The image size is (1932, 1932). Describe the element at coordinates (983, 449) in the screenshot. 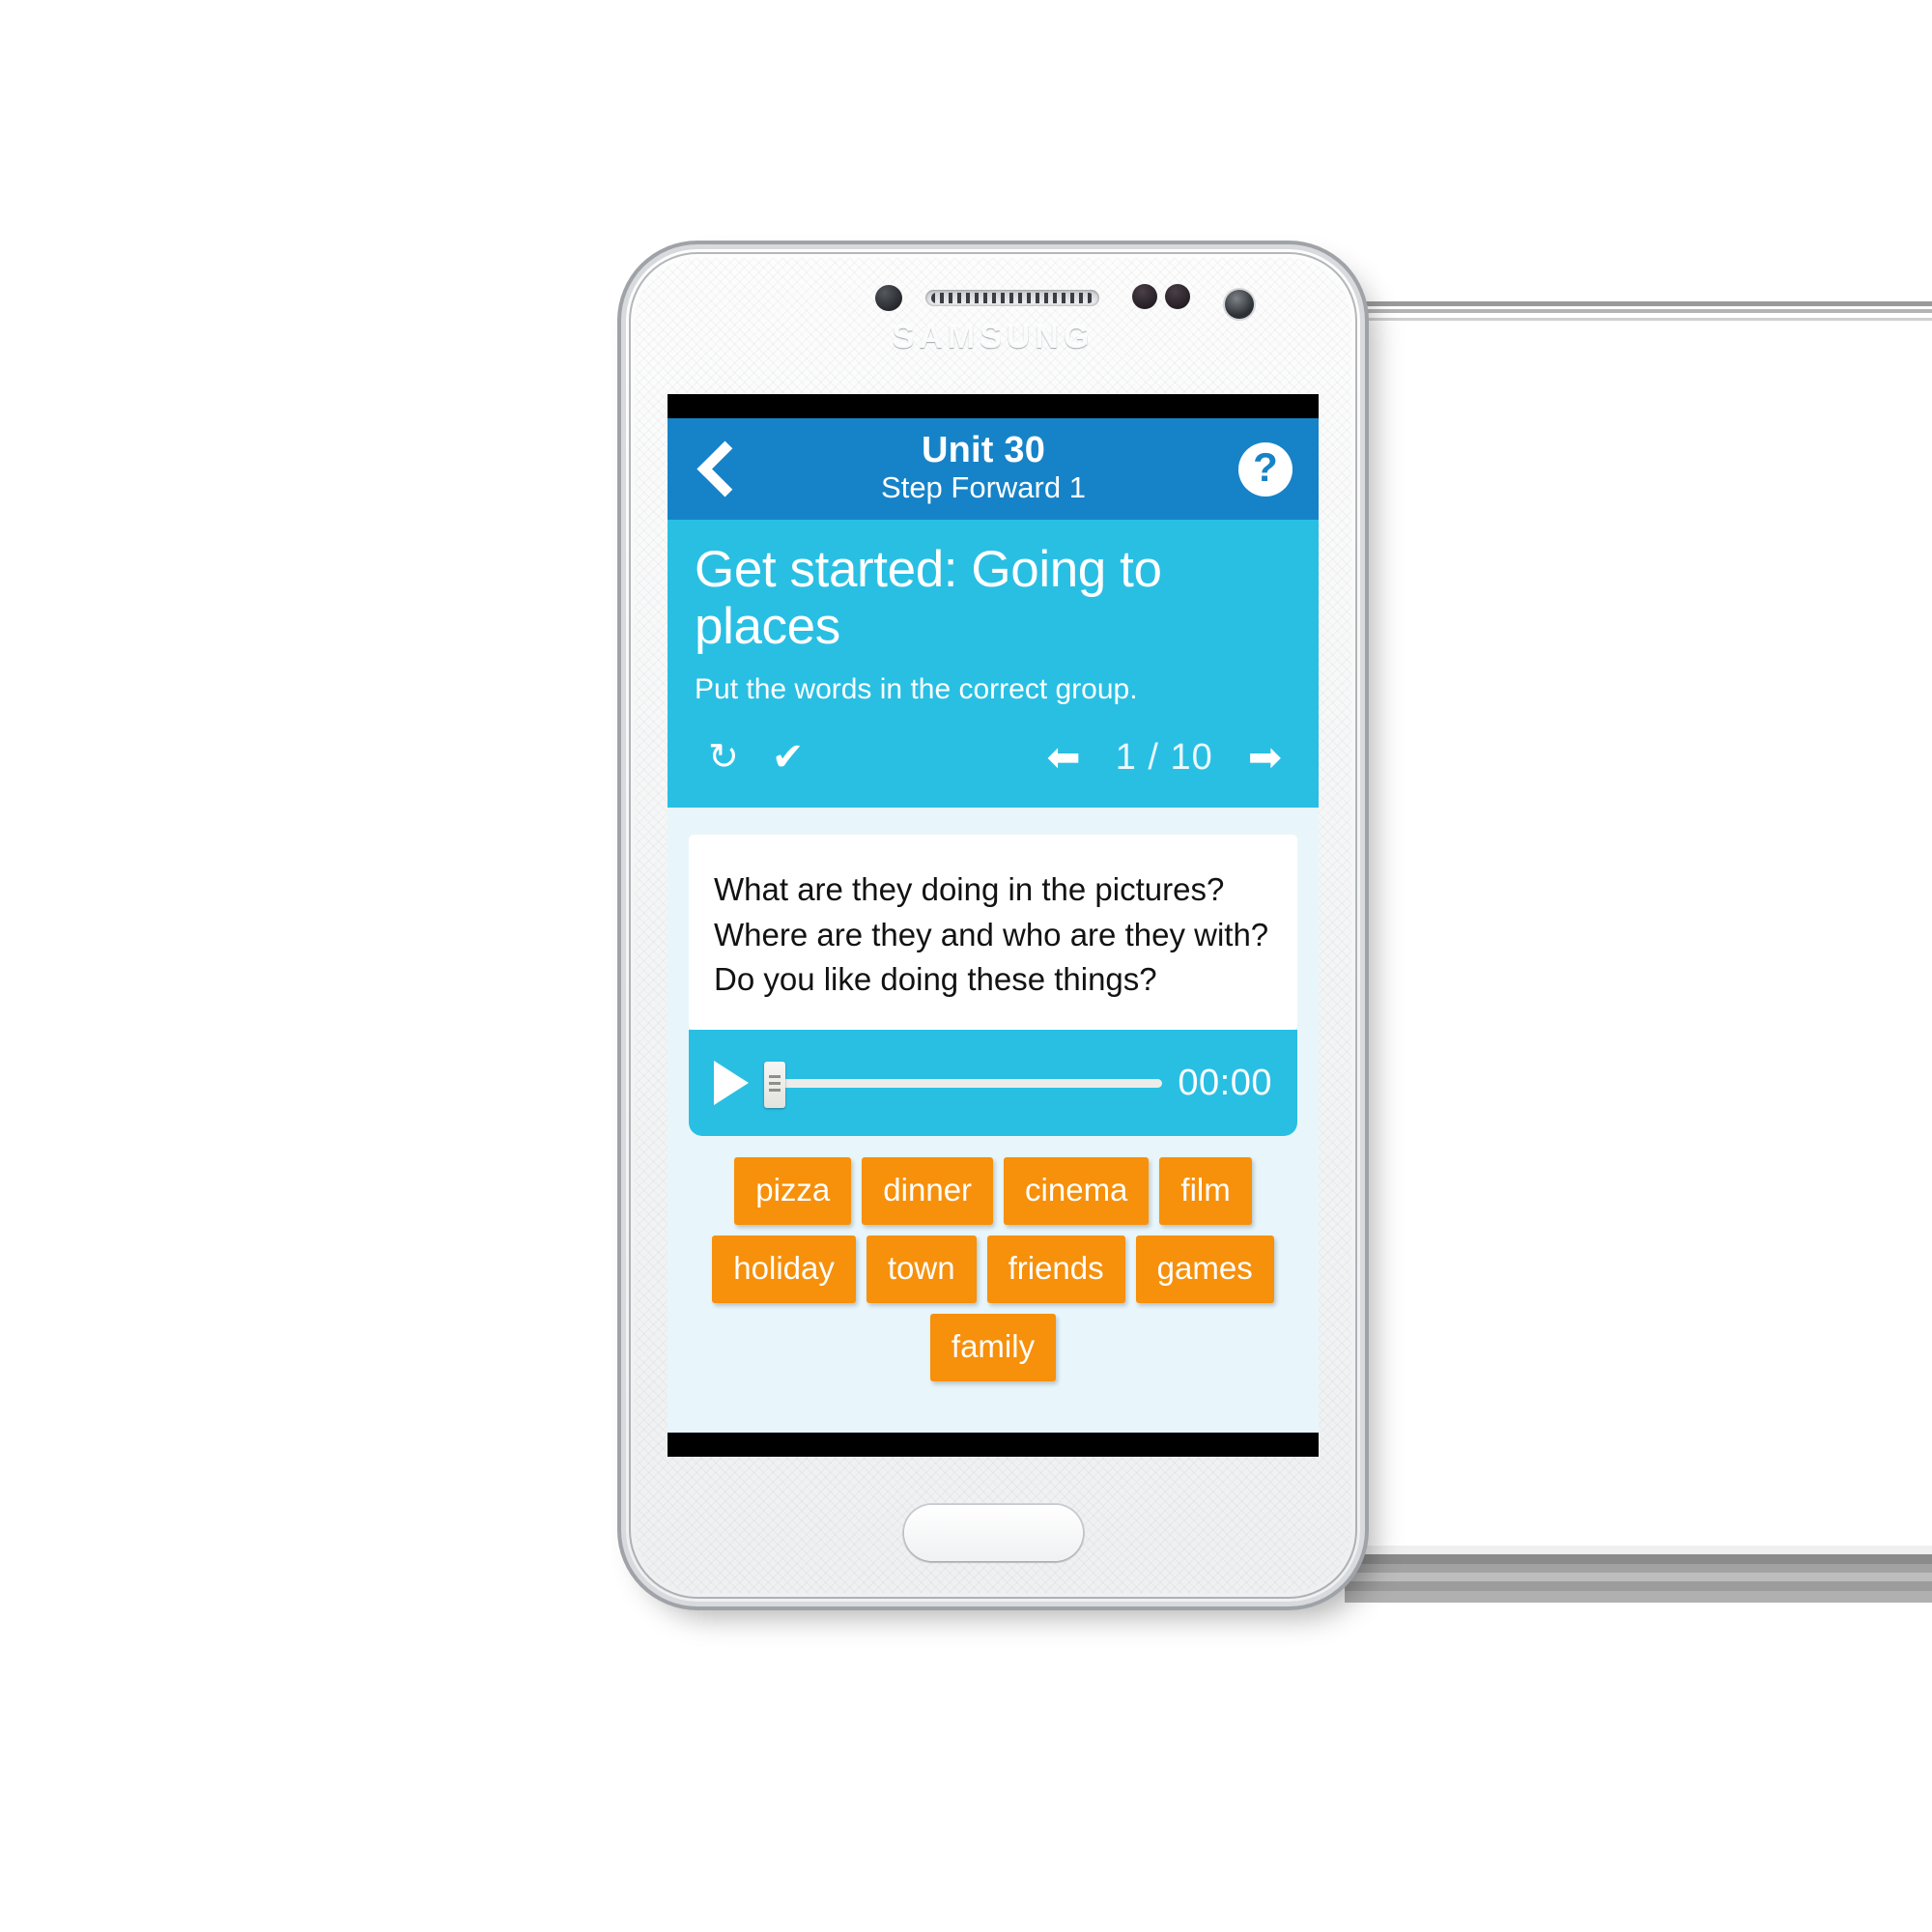

I see `page-title: Unit 30` at that location.